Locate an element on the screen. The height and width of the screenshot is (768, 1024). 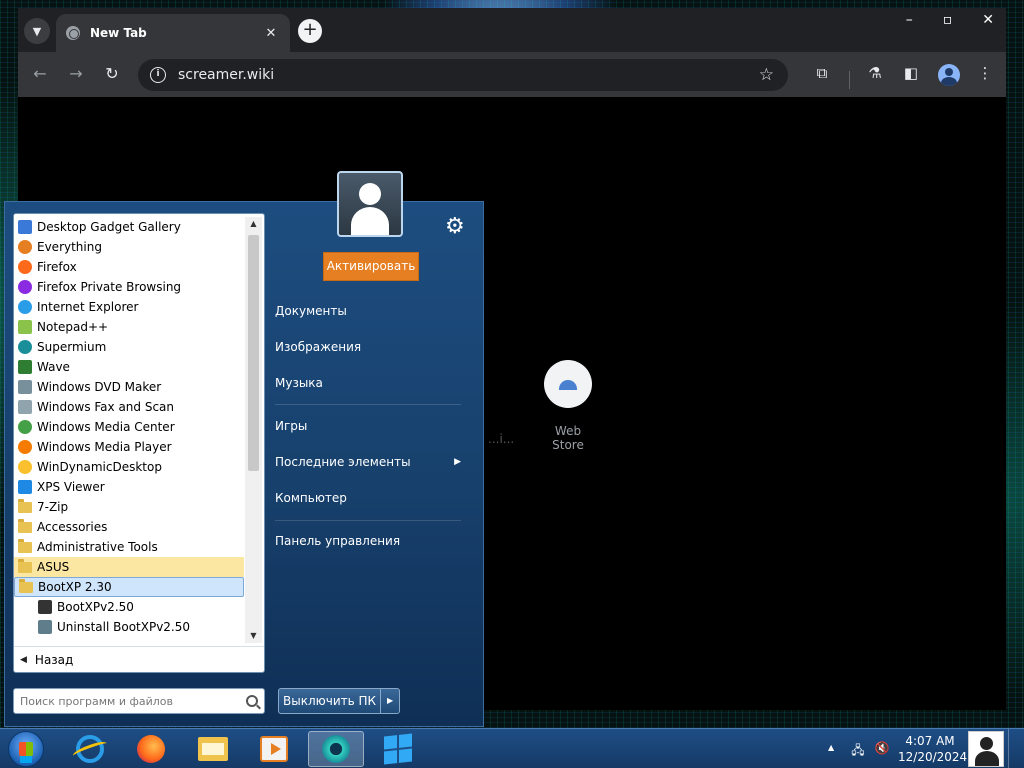
right-item-control-panel: Панель управления is located at coordinates (375, 541).